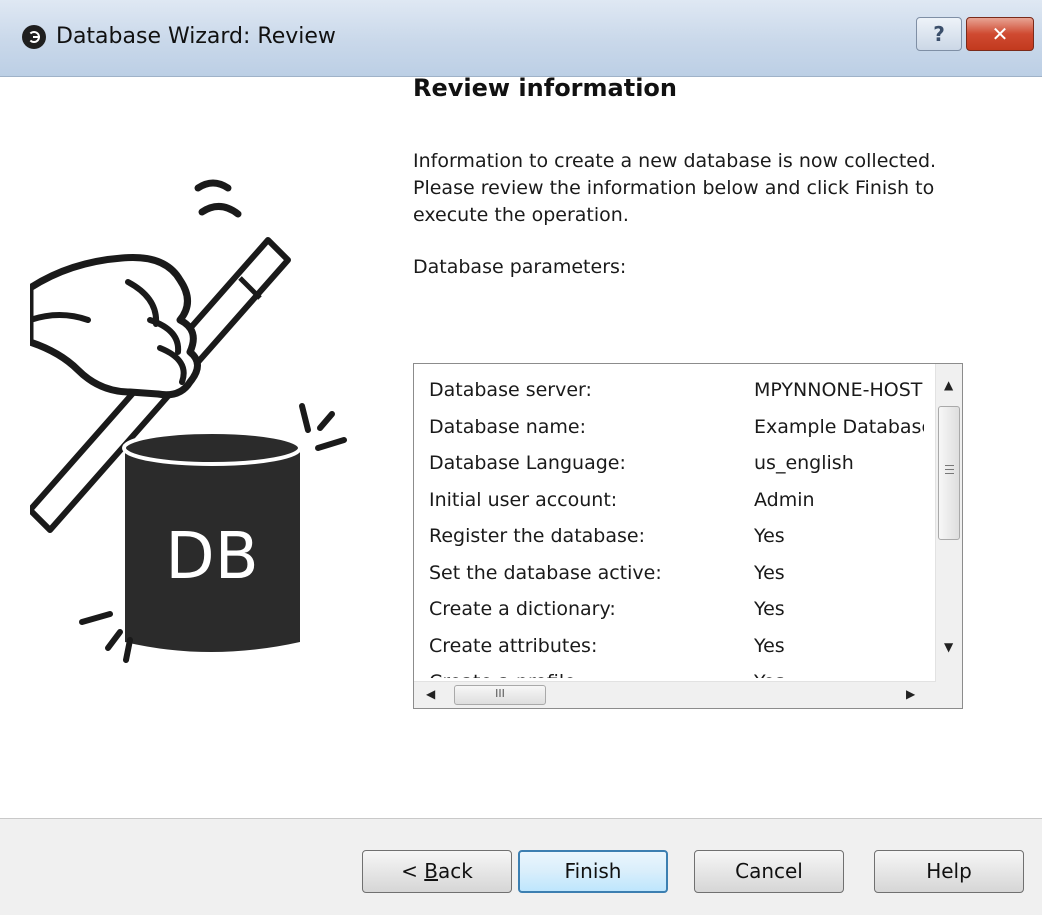  What do you see at coordinates (500, 695) in the screenshot?
I see `horizontal-scroll-thumb: III` at bounding box center [500, 695].